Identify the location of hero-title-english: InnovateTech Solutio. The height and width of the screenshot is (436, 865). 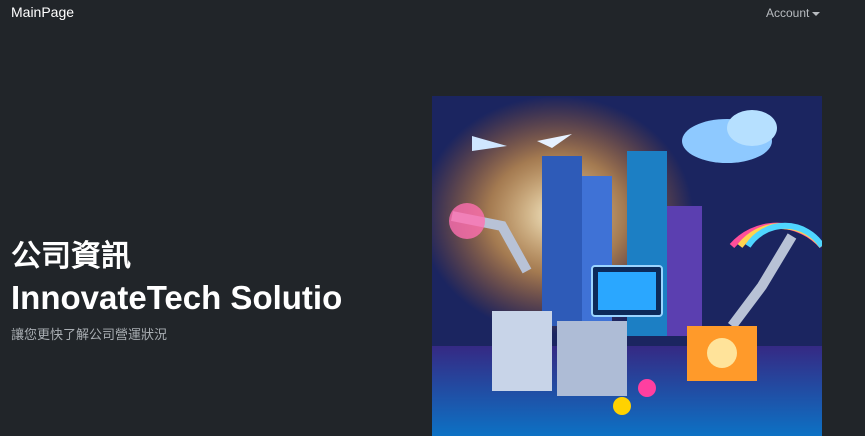
(177, 297).